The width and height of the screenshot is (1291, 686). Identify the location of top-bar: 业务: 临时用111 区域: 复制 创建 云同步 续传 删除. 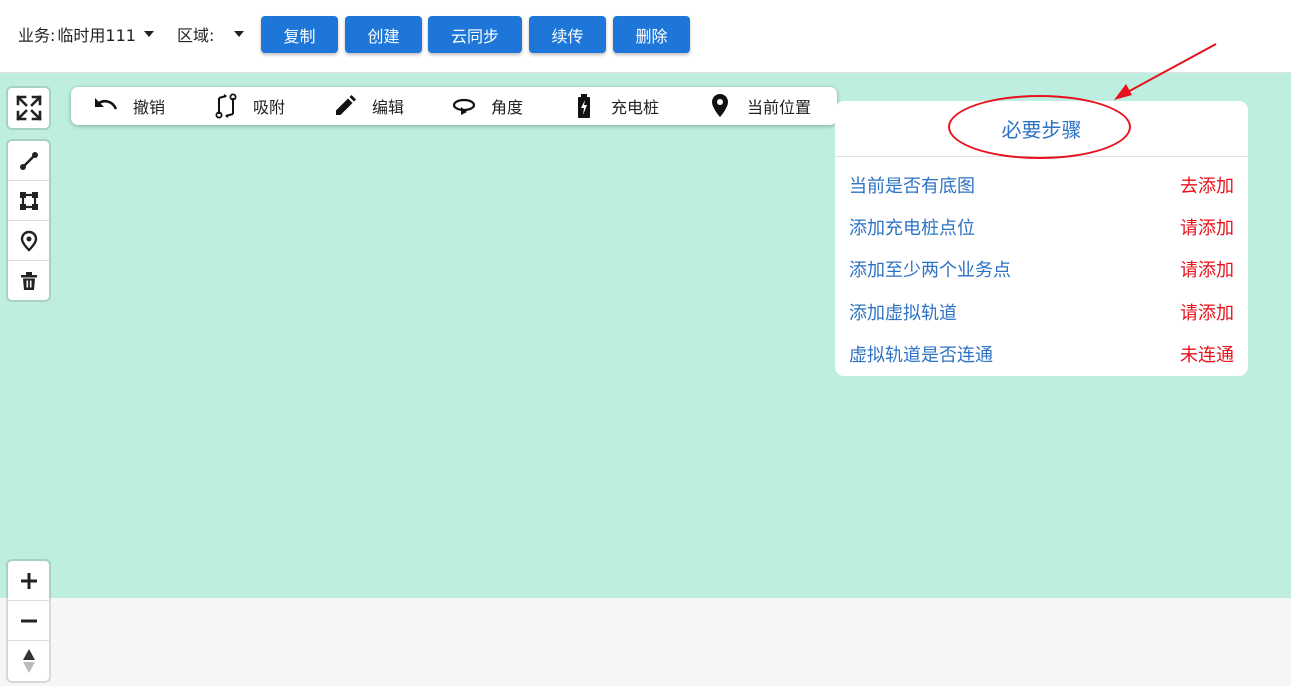
(645, 36).